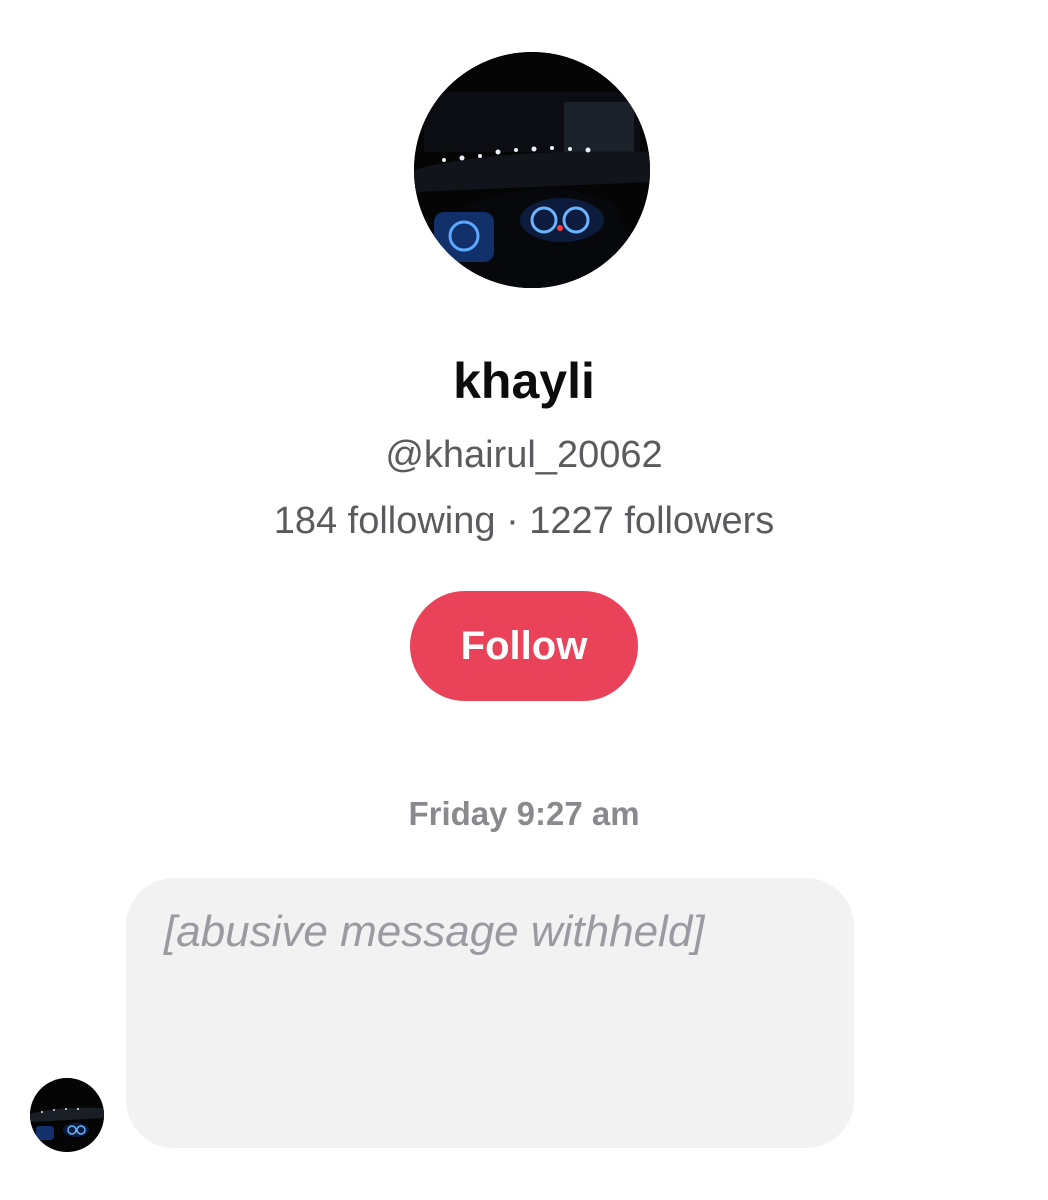 Image resolution: width=1048 pixels, height=1200 pixels. What do you see at coordinates (434, 931) in the screenshot?
I see `message-text: [abusive message withheld]` at bounding box center [434, 931].